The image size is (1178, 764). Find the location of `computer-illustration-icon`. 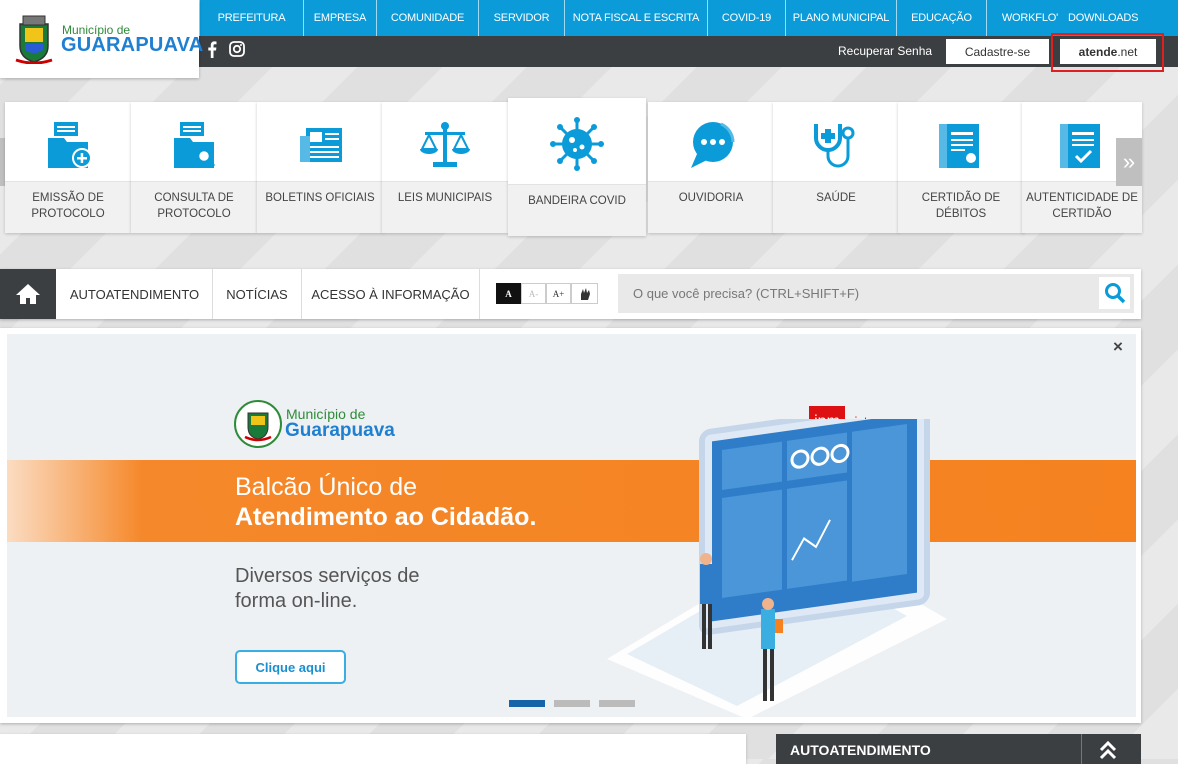

computer-illustration-icon is located at coordinates (777, 568).